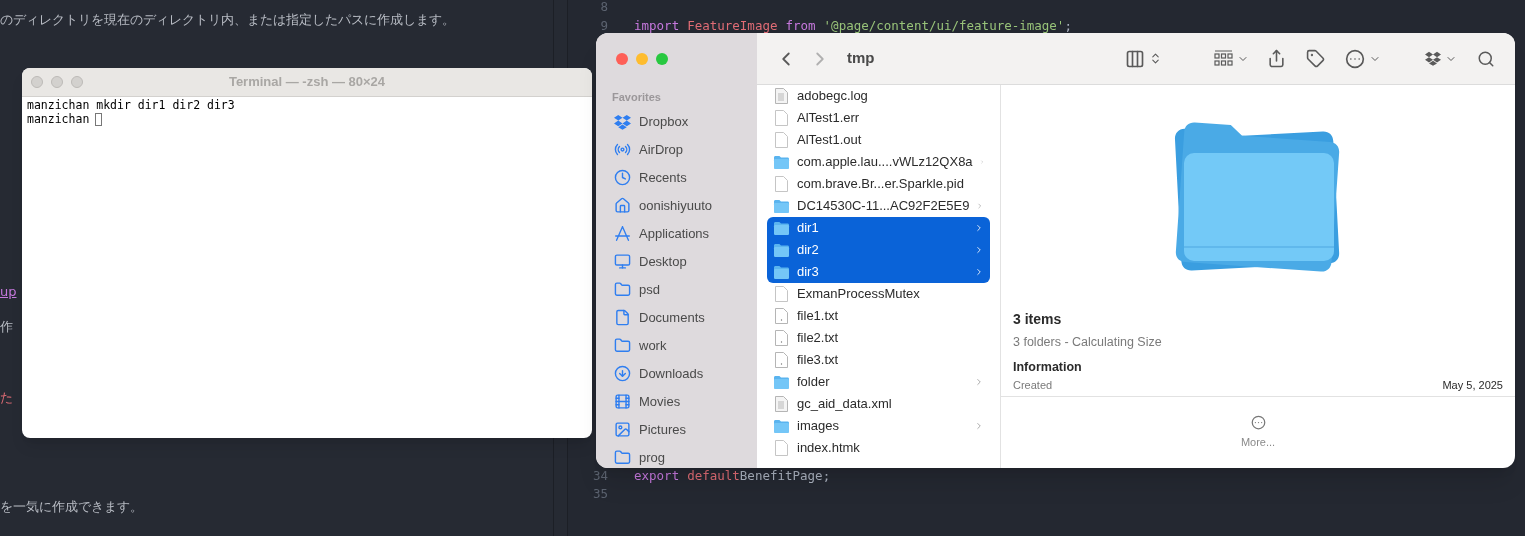 This screenshot has height=536, width=1525. I want to click on file-row: file2.txt, so click(878, 338).